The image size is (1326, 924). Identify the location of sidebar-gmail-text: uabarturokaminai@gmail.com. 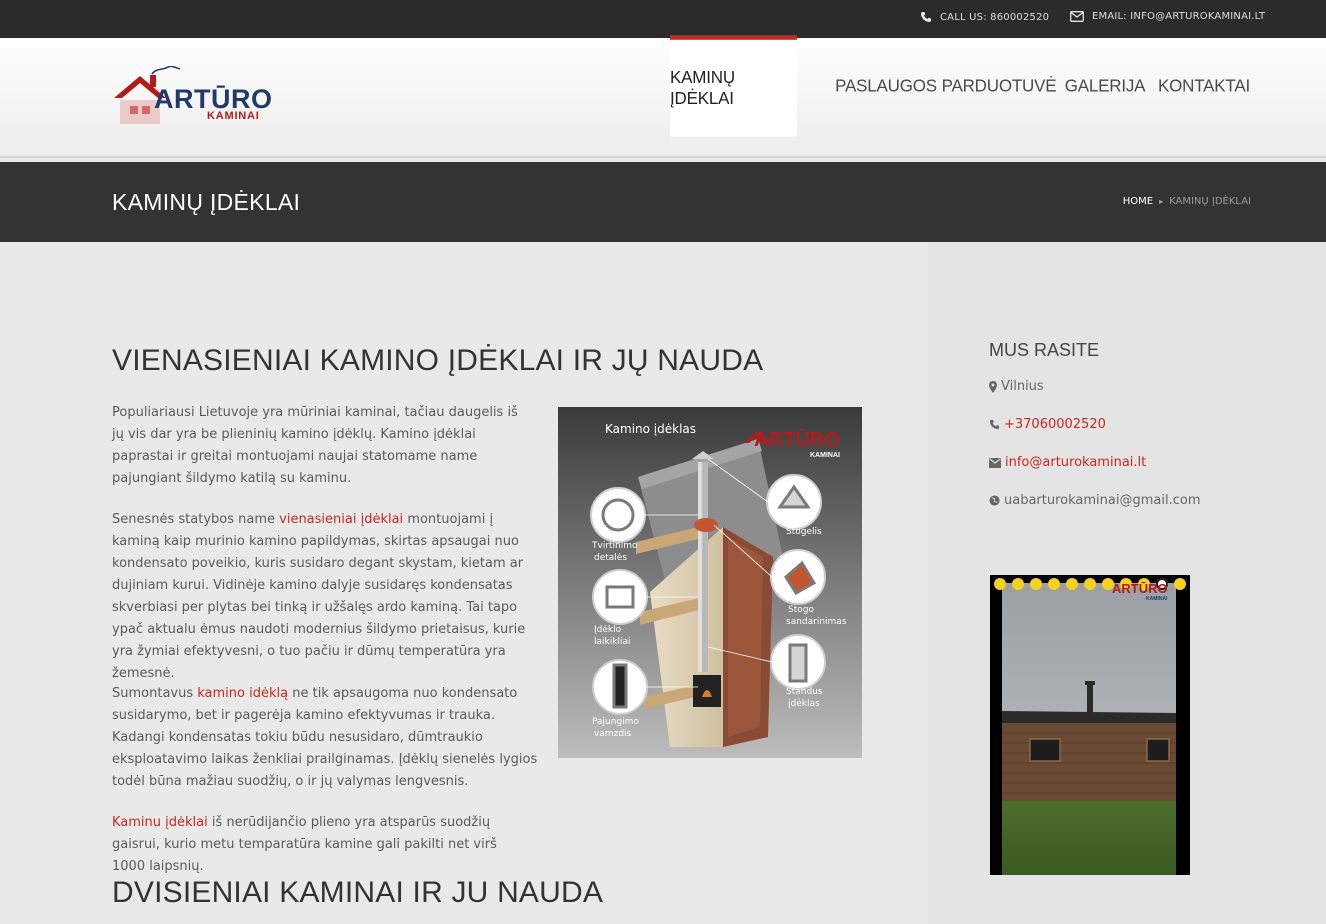
(1102, 500).